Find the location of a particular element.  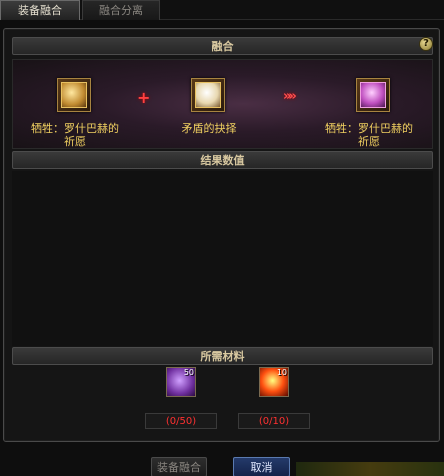

tab-equipment-fusion: 装备融合 is located at coordinates (40, 10).